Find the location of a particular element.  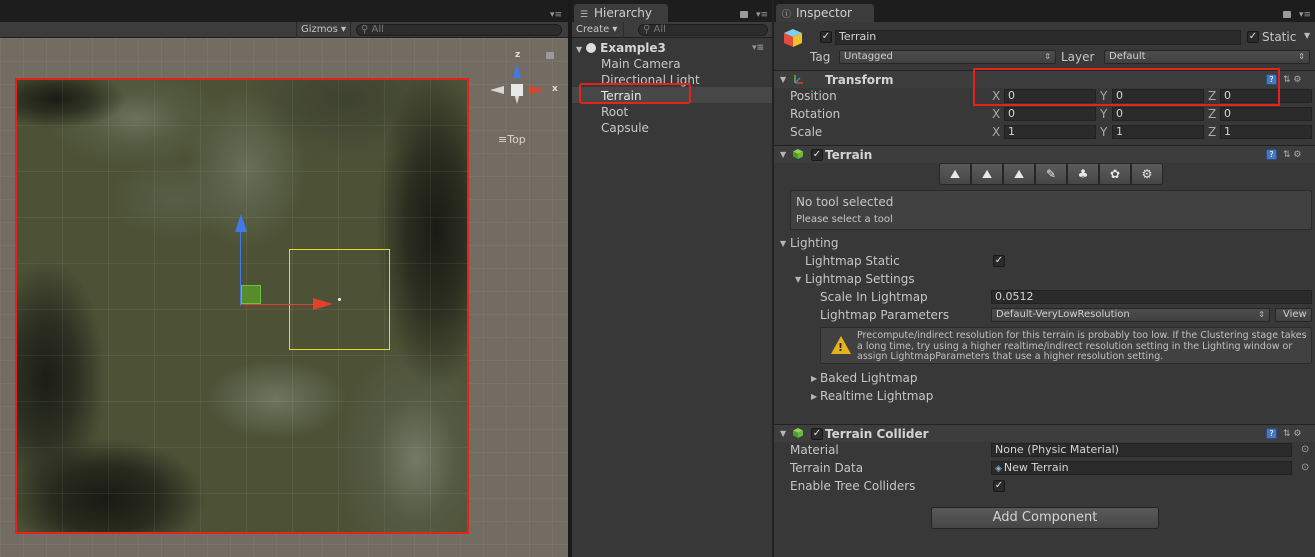

enable-tree-colliders-checkbox: ✓ is located at coordinates (999, 486).